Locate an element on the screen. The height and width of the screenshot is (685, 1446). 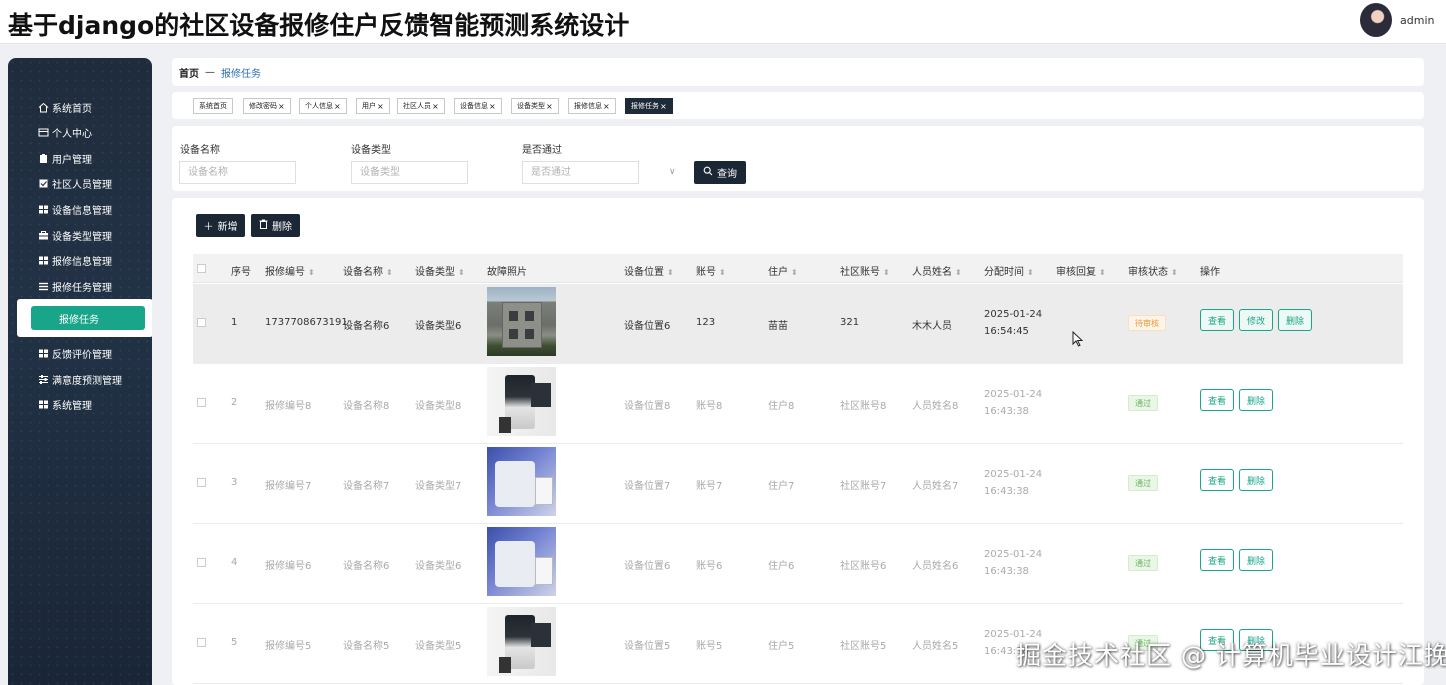
tab-device-type: 设备类型 × is located at coordinates (535, 106).